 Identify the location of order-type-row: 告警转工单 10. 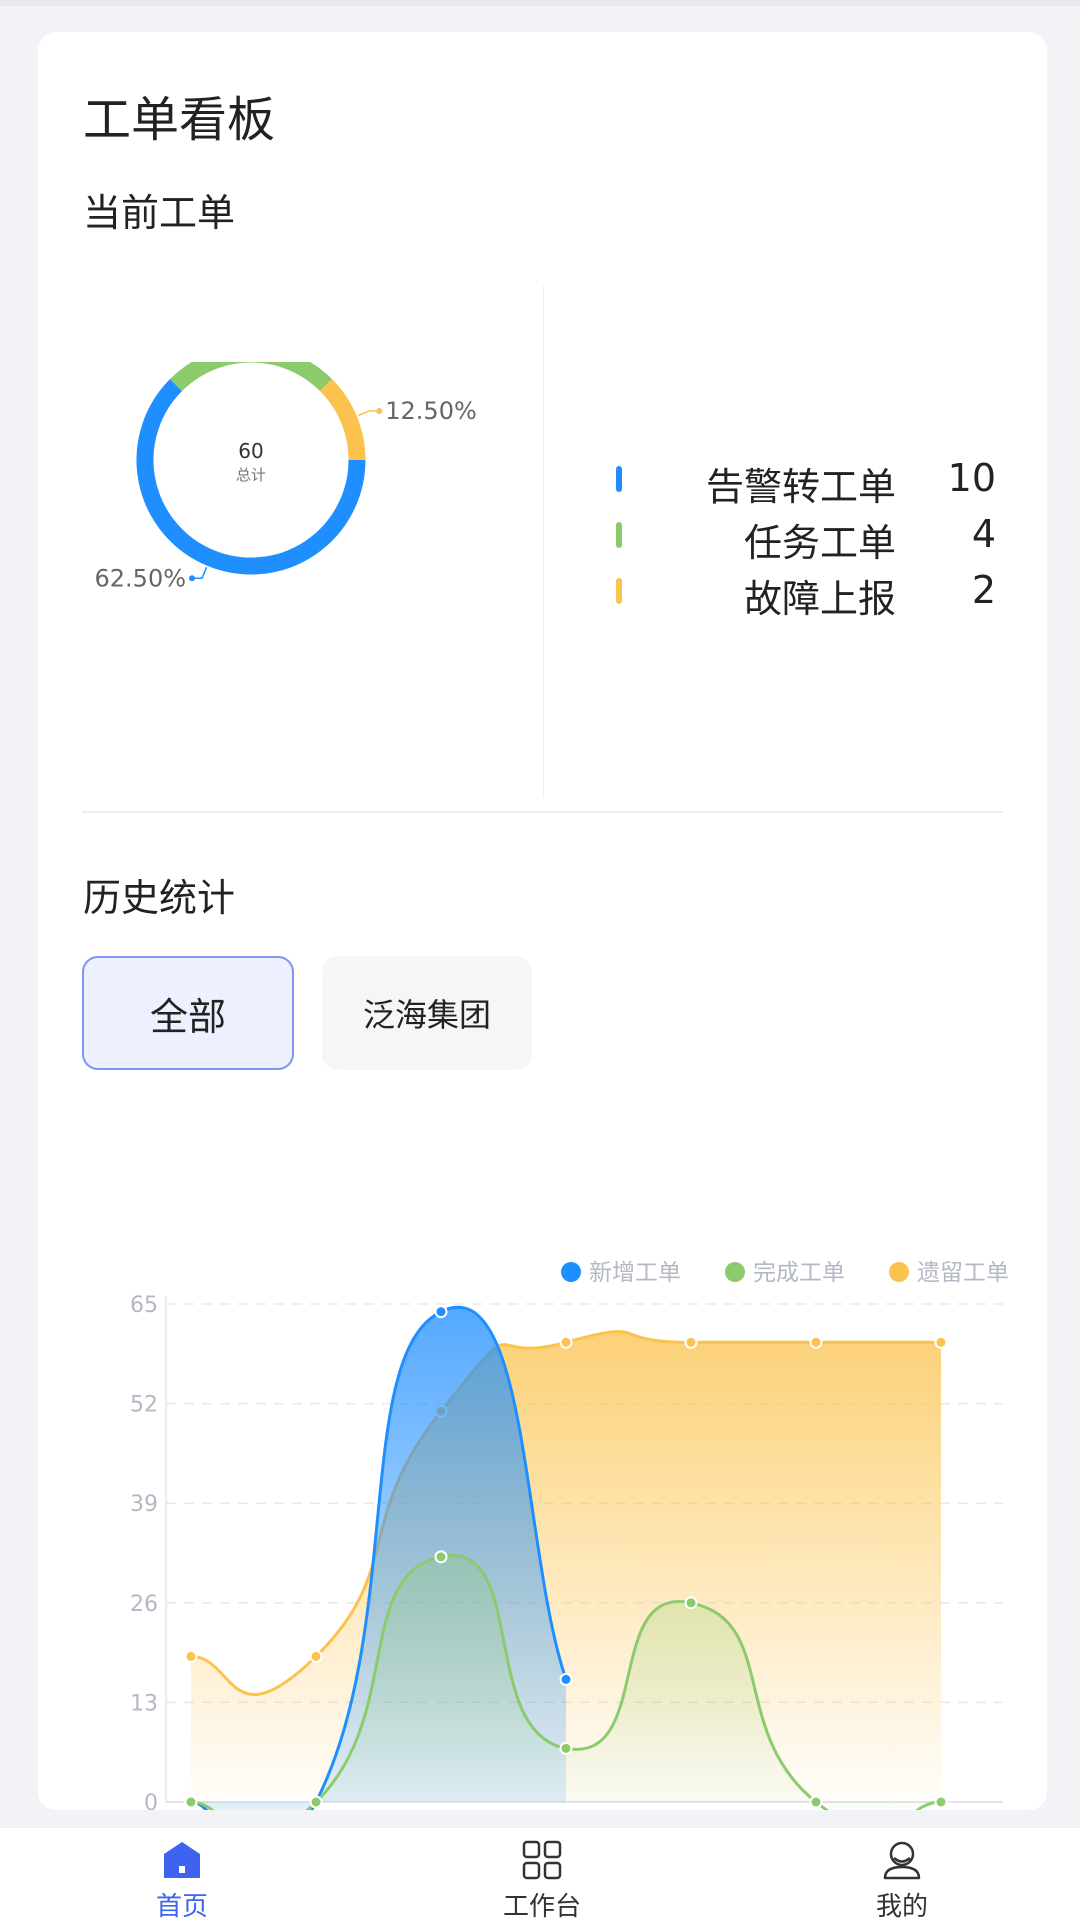
(796, 480).